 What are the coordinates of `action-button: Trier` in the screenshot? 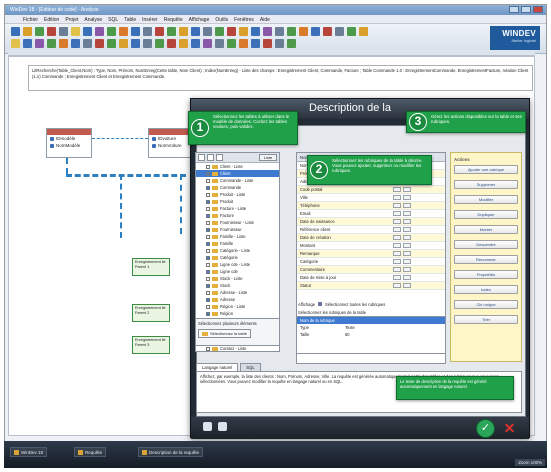 It's located at (486, 319).